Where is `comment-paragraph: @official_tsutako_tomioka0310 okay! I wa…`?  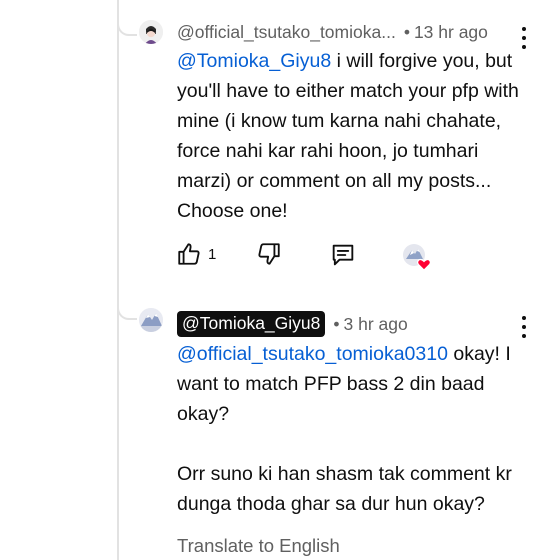
comment-paragraph: @official_tsutako_tomioka0310 okay! I wa… is located at coordinates (357, 384).